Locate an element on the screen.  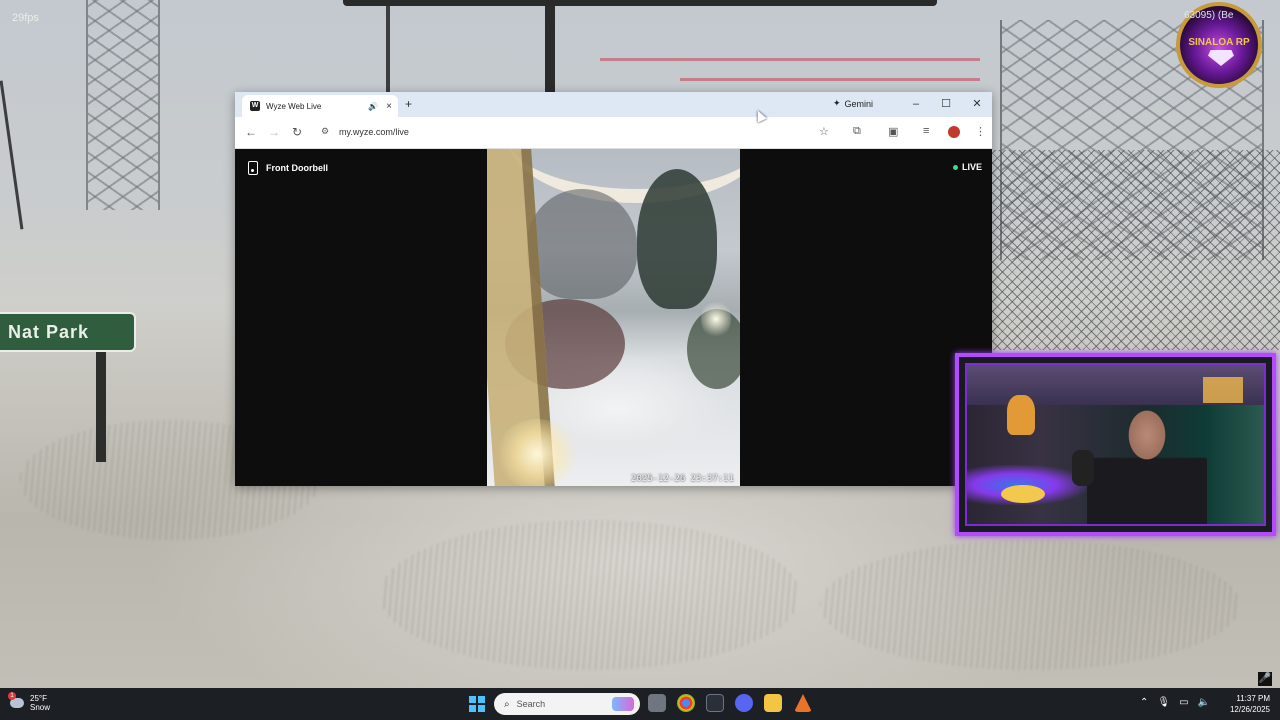
notification-badge: 1 is located at coordinates (12, 696).